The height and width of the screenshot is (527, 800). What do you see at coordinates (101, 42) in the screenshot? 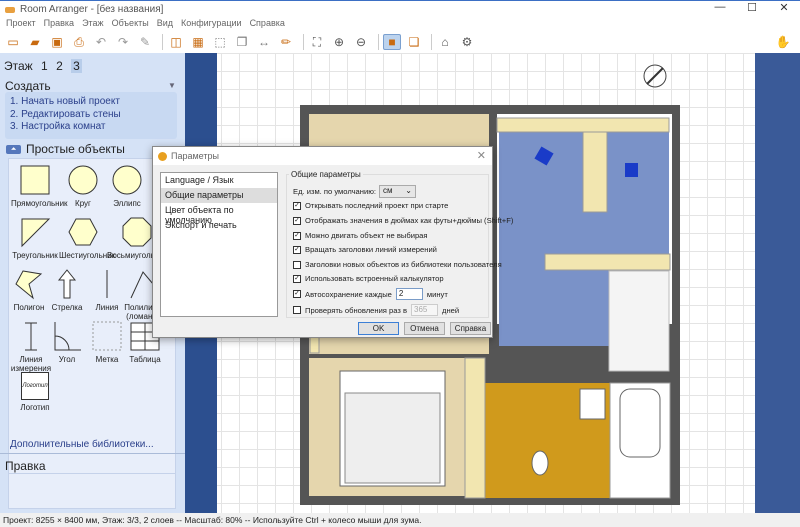
I see `undo-icon: ↶` at bounding box center [101, 42].